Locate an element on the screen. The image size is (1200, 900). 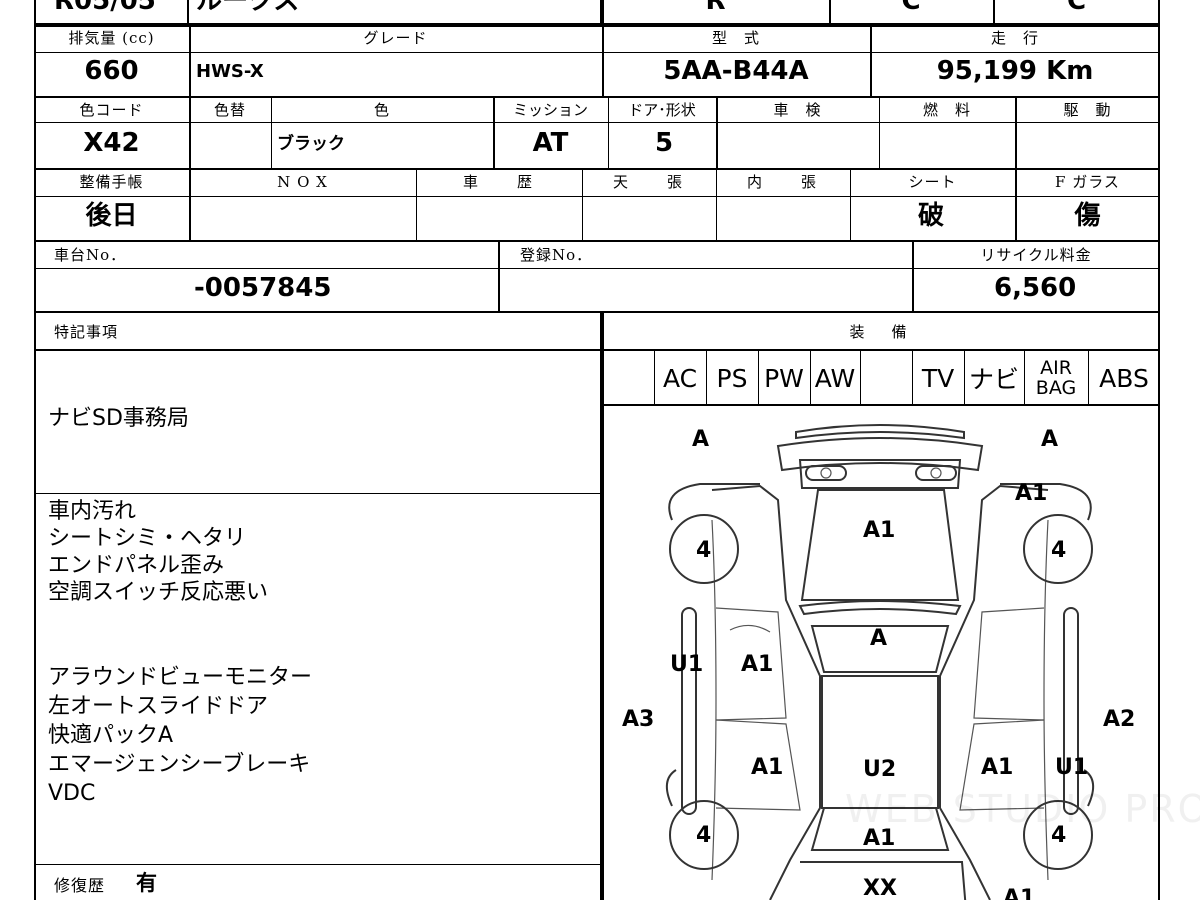
dmg-rear-glass: A1 is located at coordinates (879, 838).